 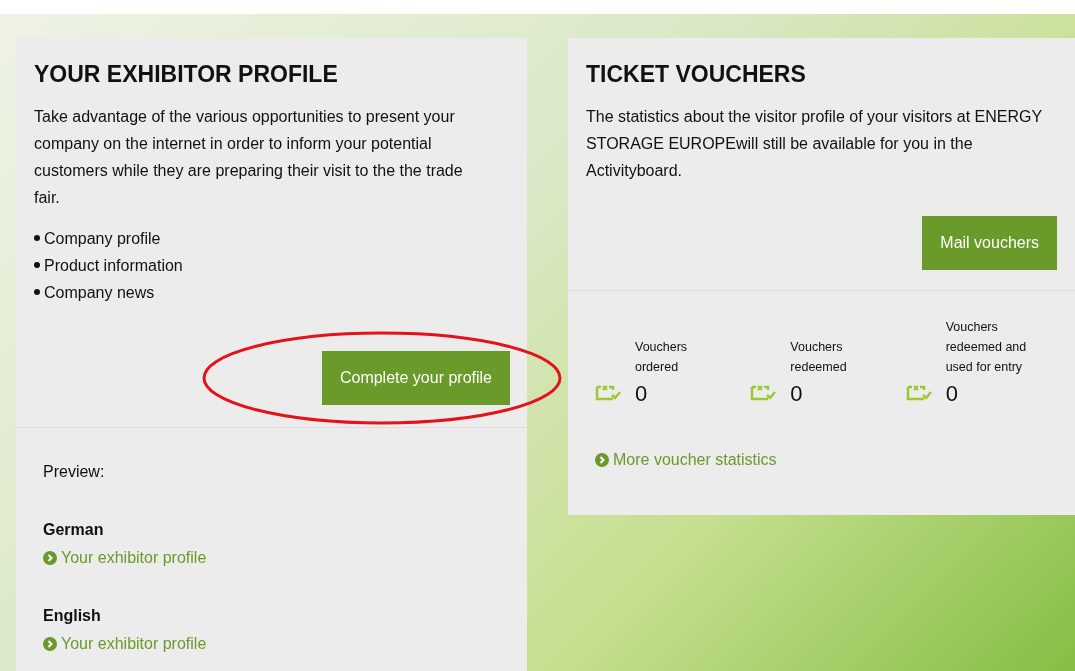 What do you see at coordinates (102, 238) in the screenshot?
I see `list-item: Company profile` at bounding box center [102, 238].